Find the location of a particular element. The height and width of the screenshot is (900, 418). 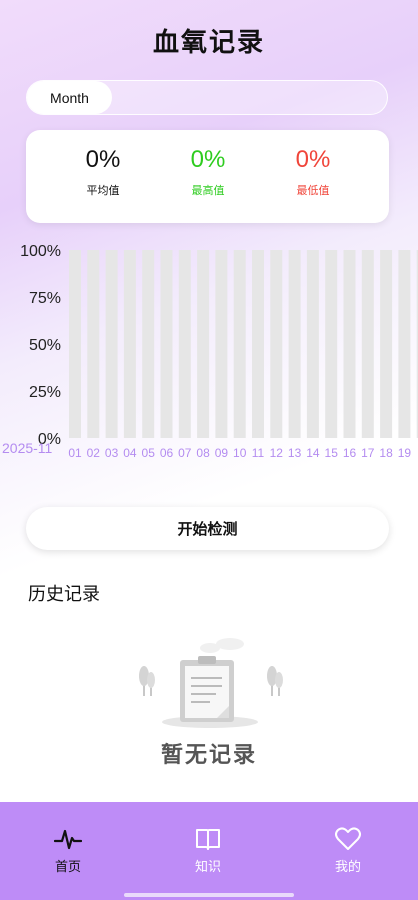

stat-max: 0% 最高值 is located at coordinates (208, 172).